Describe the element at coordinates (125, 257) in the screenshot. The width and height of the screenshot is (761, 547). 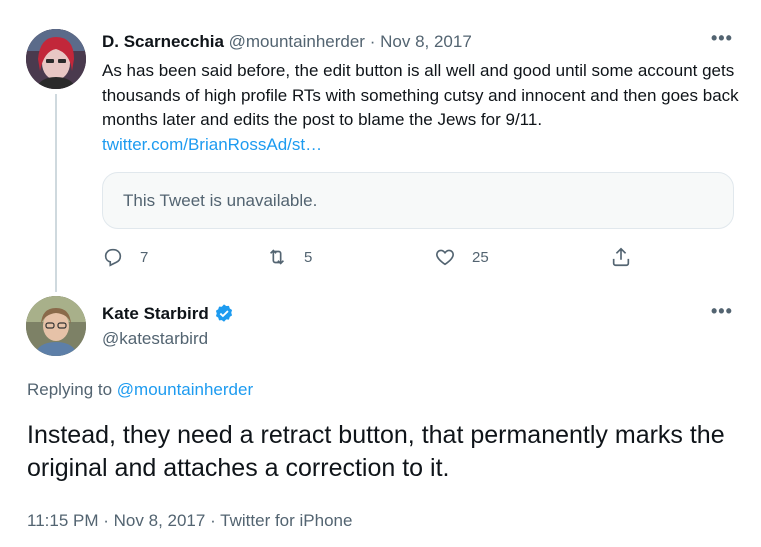
I see `reply-button: 7` at that location.